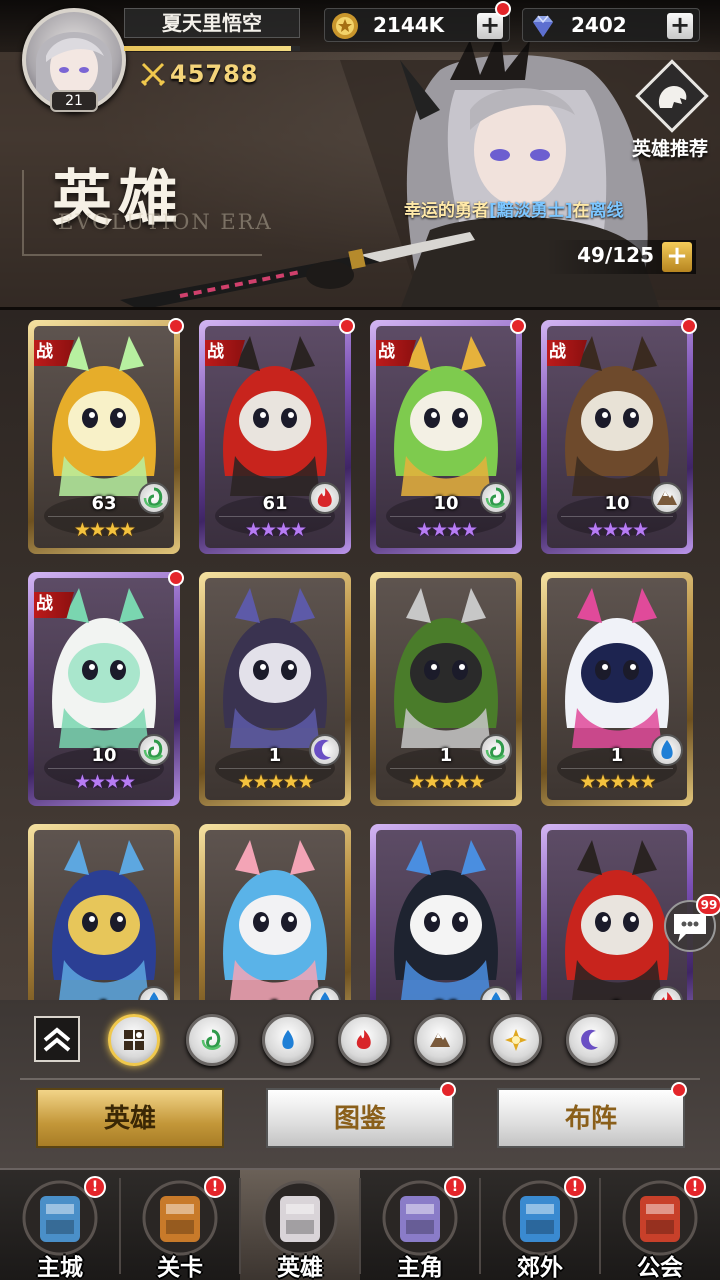  I want to click on hero-capacity-value: 49/125, so click(615, 255).